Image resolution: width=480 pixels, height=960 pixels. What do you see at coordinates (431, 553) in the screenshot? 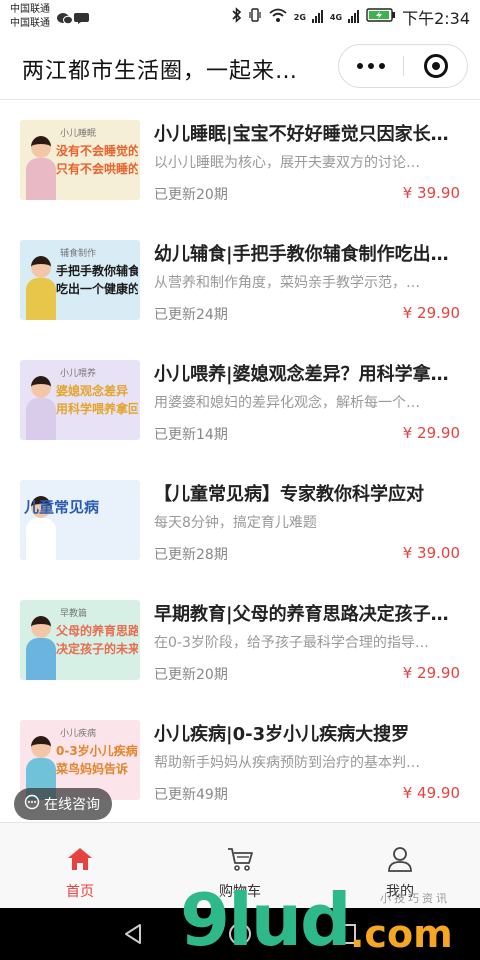
I see `course-price: ¥ 39.00` at bounding box center [431, 553].